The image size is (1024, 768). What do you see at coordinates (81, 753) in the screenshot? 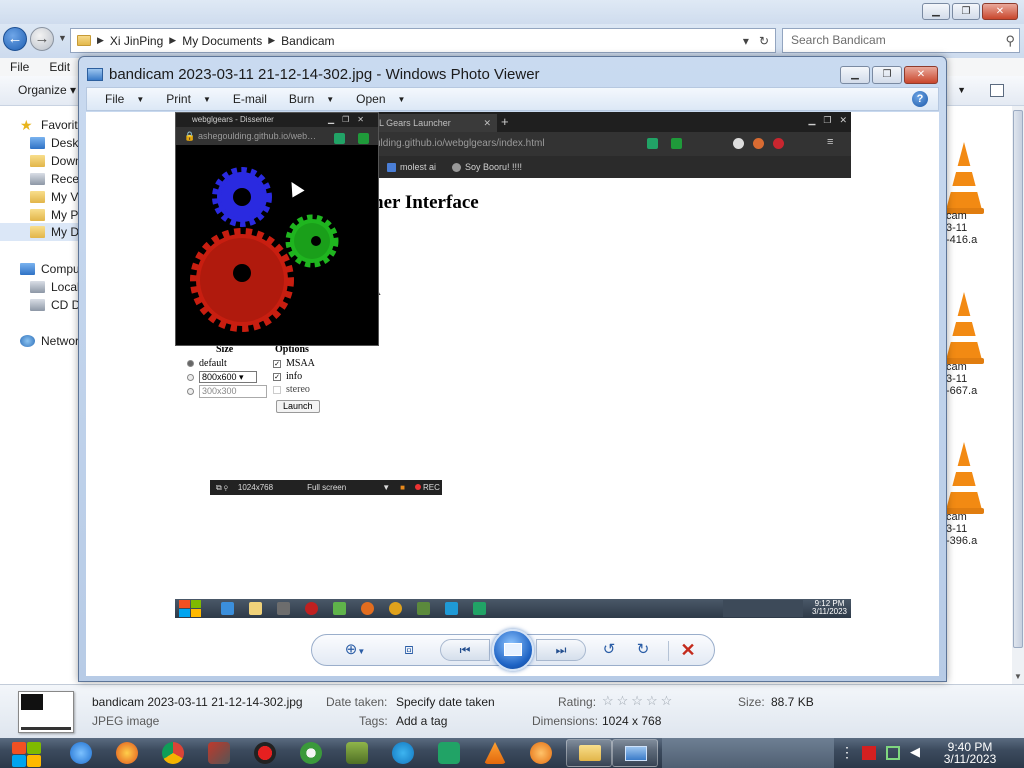
I see `internet-explorer-icon` at bounding box center [81, 753].